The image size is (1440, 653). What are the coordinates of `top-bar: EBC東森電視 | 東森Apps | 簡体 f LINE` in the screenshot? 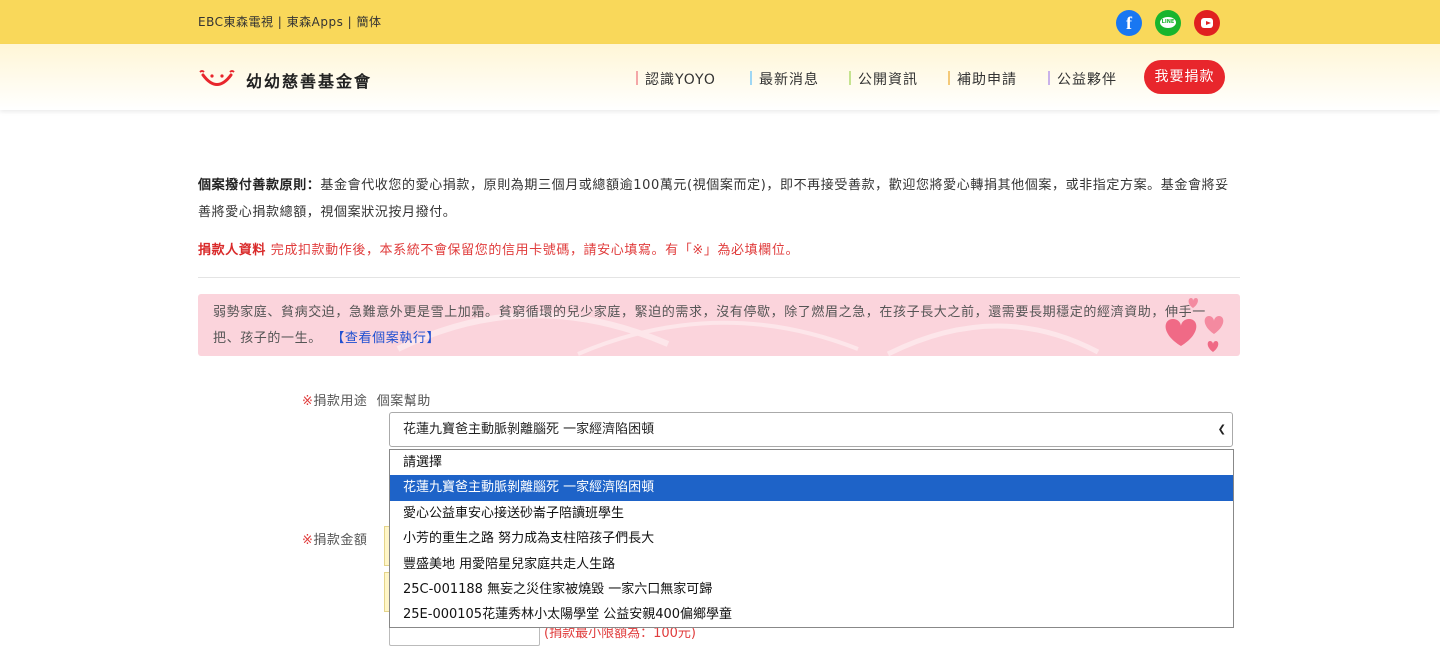 It's located at (720, 22).